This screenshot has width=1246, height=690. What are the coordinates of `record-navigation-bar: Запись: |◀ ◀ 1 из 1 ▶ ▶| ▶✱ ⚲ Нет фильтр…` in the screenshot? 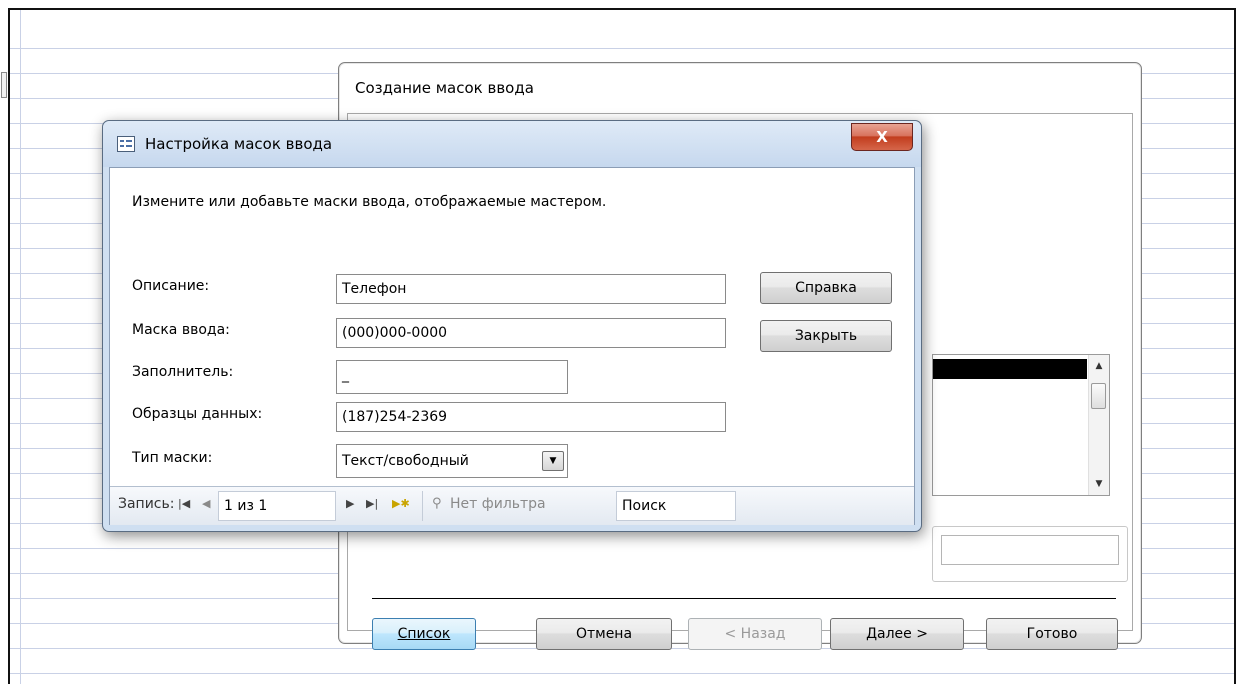 It's located at (512, 505).